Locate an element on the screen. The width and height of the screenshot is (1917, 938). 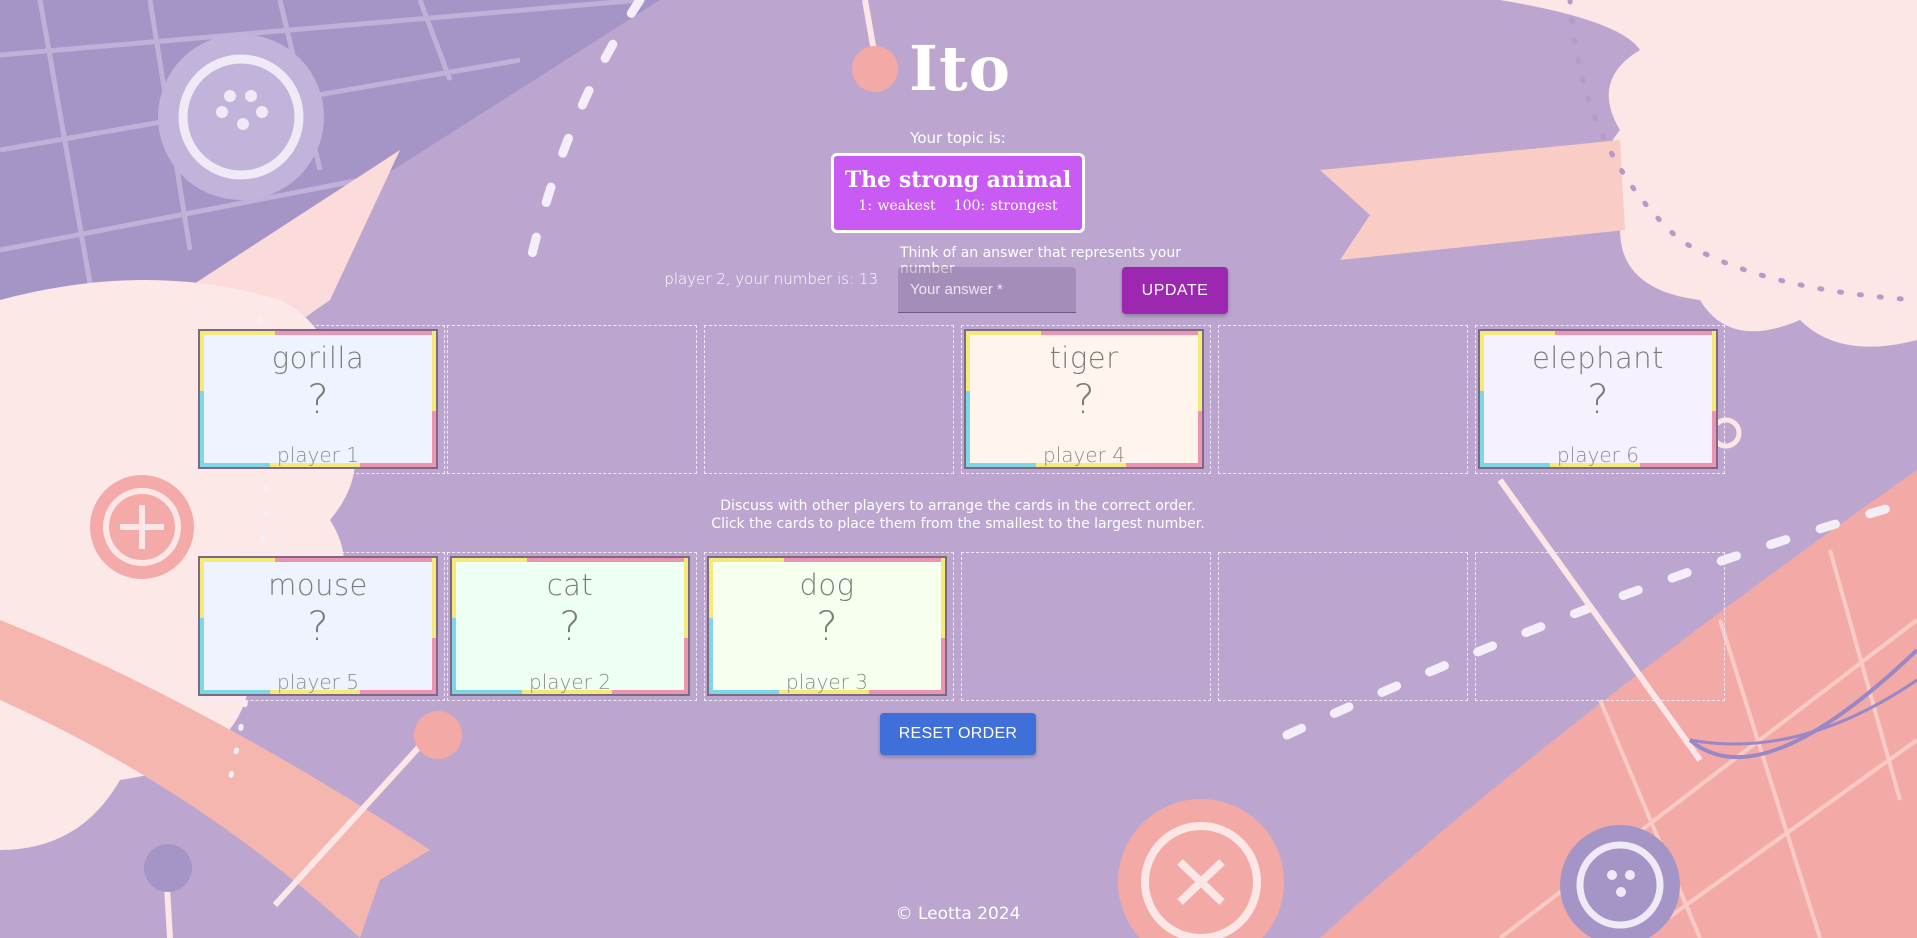
answer-card: elephant? player 6 is located at coordinates (1598, 399).